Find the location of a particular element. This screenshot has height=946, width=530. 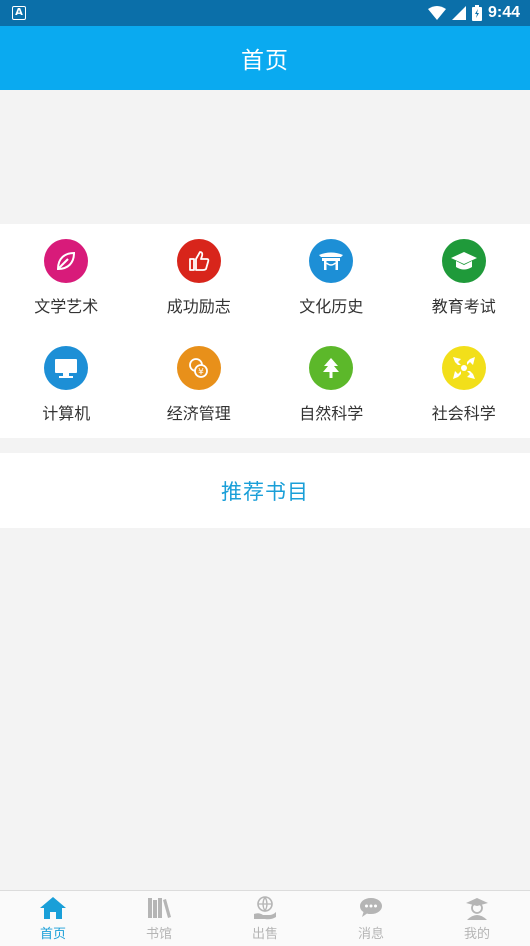

notification-a-icon: A is located at coordinates (19, 13).